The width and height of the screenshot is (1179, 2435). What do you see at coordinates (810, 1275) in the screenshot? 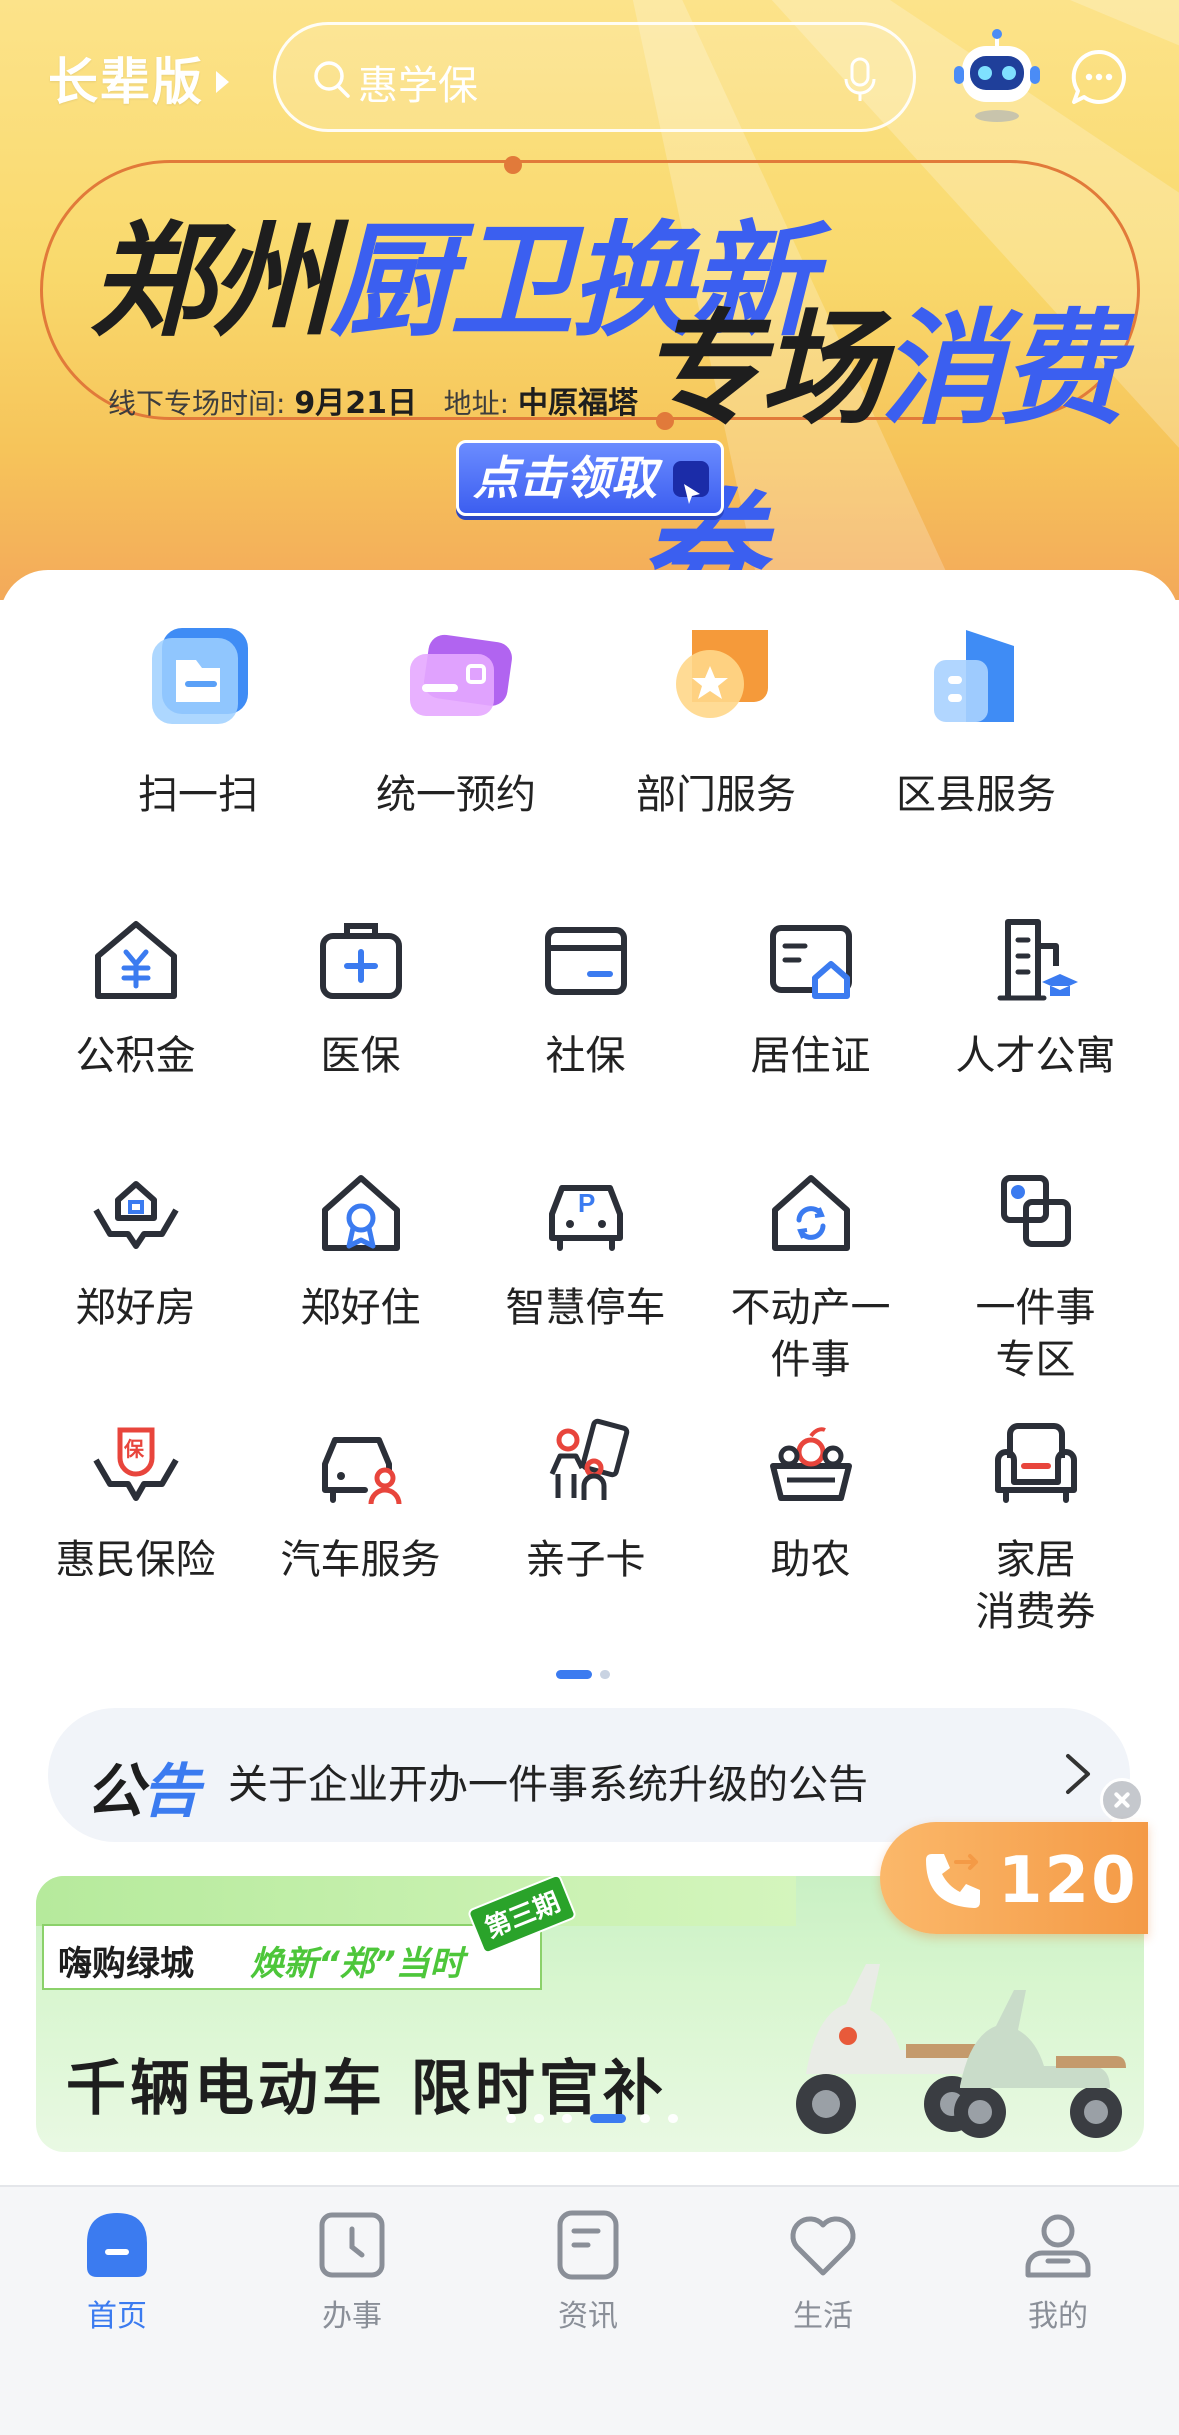
I see `service-real-estate: 不动产一 件事` at bounding box center [810, 1275].